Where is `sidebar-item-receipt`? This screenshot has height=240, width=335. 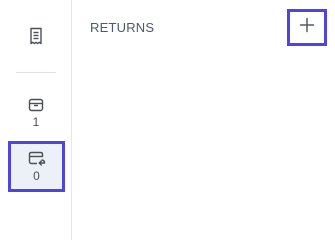 sidebar-item-receipt is located at coordinates (36, 36).